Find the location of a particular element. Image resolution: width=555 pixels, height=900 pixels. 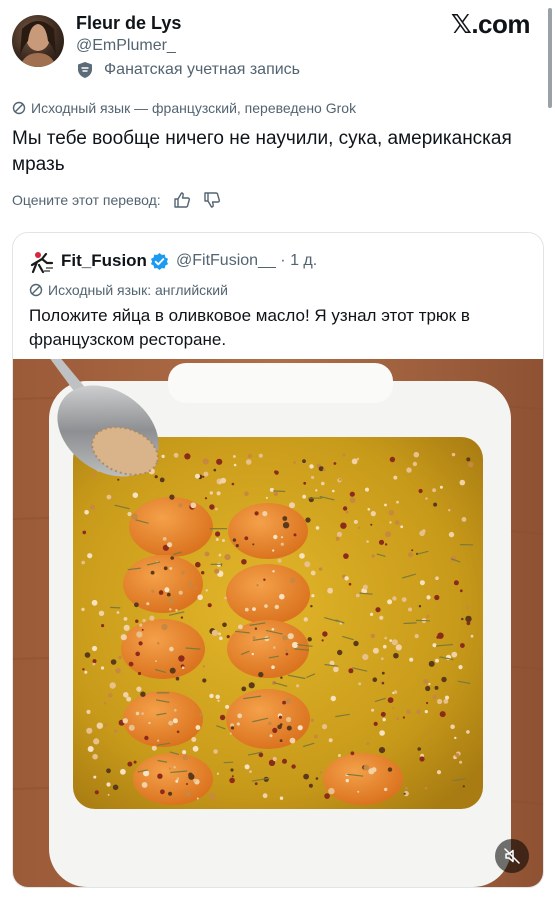

thumbs-up-icon is located at coordinates (182, 200).